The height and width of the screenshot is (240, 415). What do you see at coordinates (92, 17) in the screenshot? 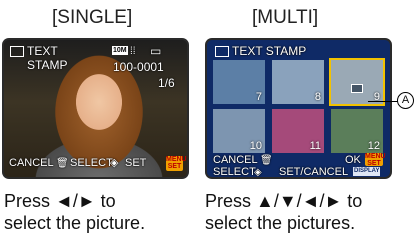
I see `single-heading: [SINGLE]` at bounding box center [92, 17].